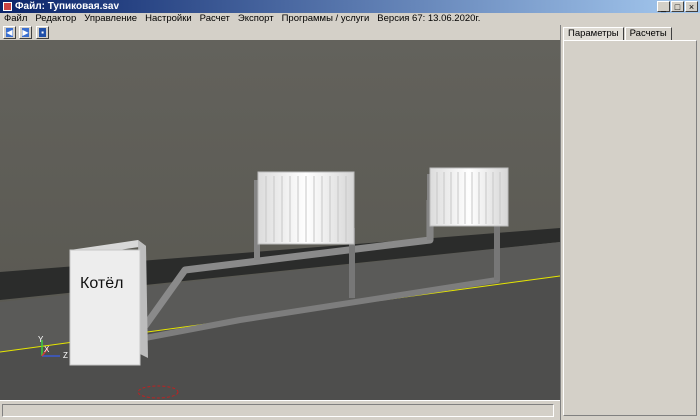 The height and width of the screenshot is (420, 700). Describe the element at coordinates (110, 19) in the screenshot. I see `menu-control: Управление` at that location.